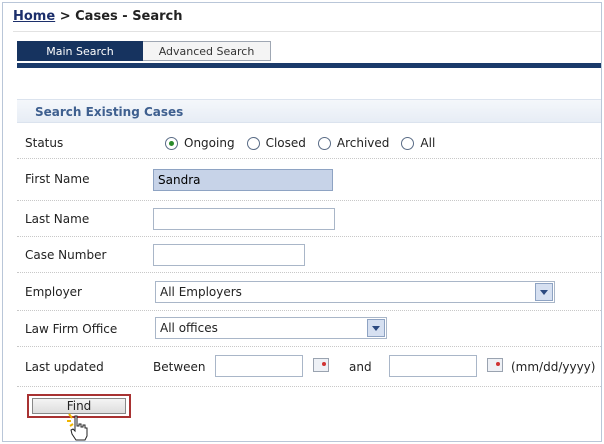 The width and height of the screenshot is (604, 444). I want to click on date-to-input, so click(433, 366).